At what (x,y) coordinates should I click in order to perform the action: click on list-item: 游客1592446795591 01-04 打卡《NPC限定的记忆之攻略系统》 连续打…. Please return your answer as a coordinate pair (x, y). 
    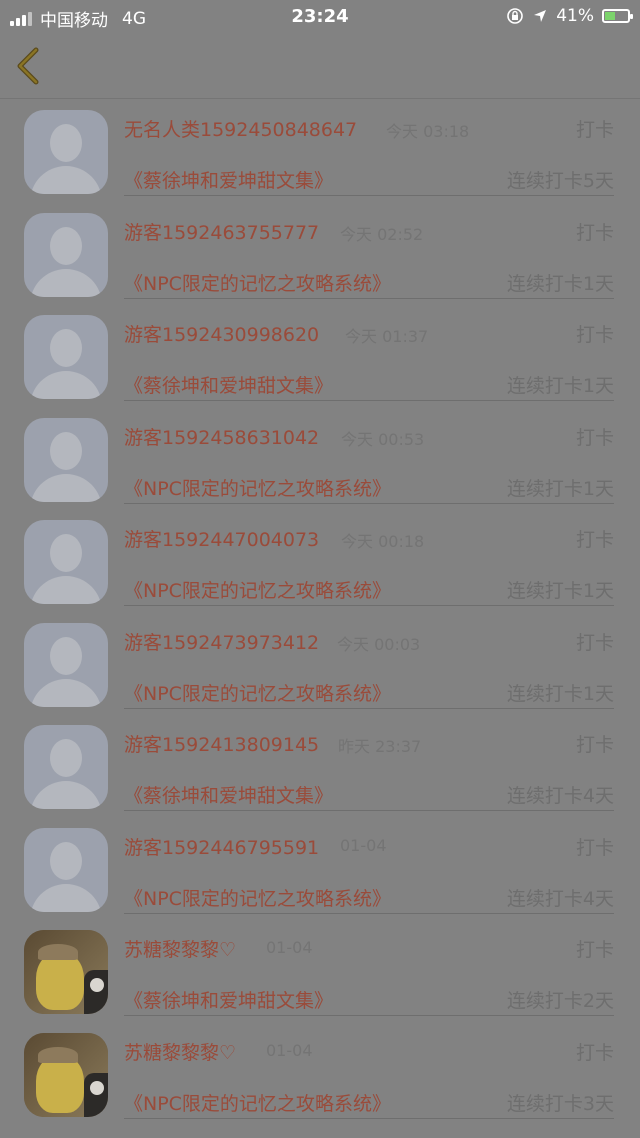
    Looking at the image, I should click on (320, 868).